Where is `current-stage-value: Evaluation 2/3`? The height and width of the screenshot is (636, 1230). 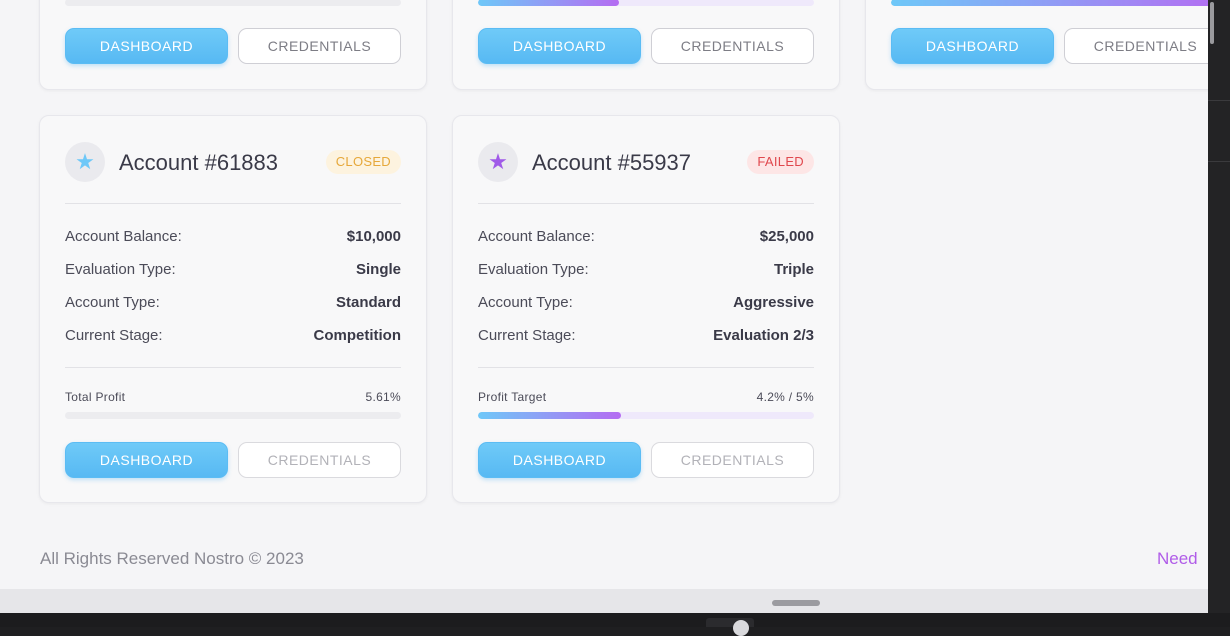 current-stage-value: Evaluation 2/3 is located at coordinates (763, 335).